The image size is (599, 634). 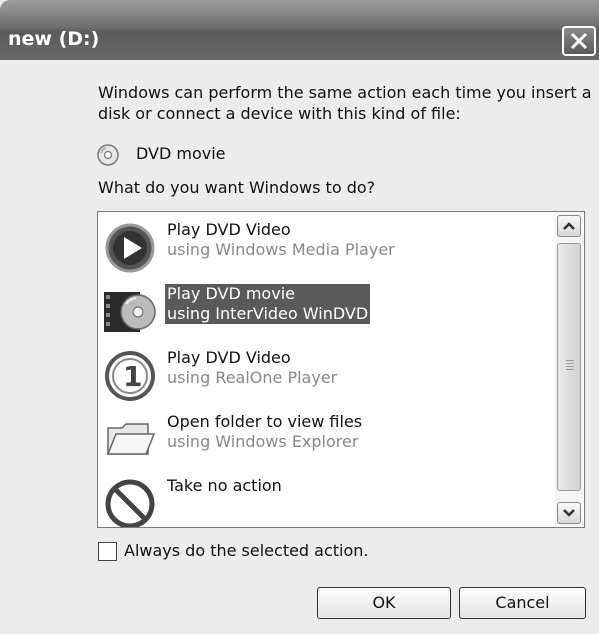 What do you see at coordinates (522, 603) in the screenshot?
I see `cancel-button: Cancel` at bounding box center [522, 603].